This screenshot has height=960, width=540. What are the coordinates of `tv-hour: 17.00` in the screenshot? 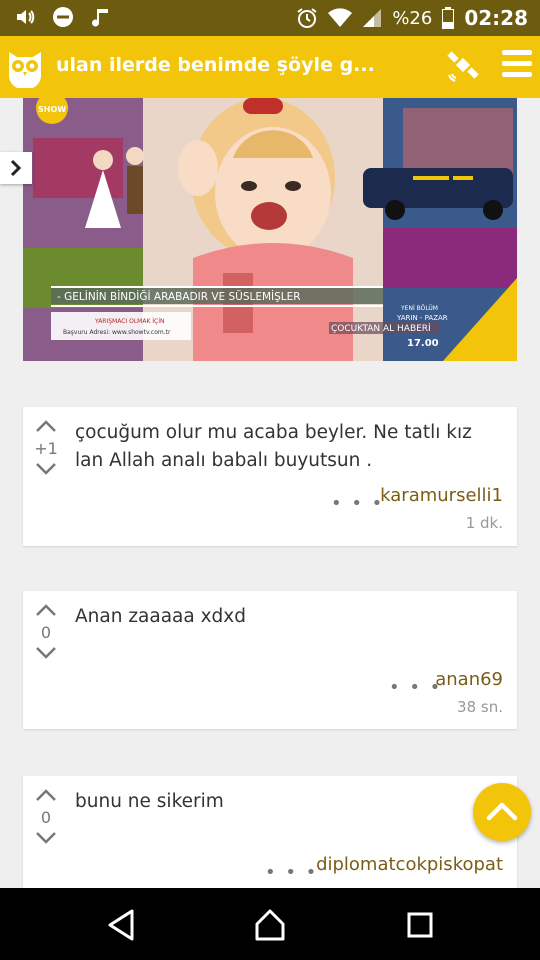 It's located at (423, 343).